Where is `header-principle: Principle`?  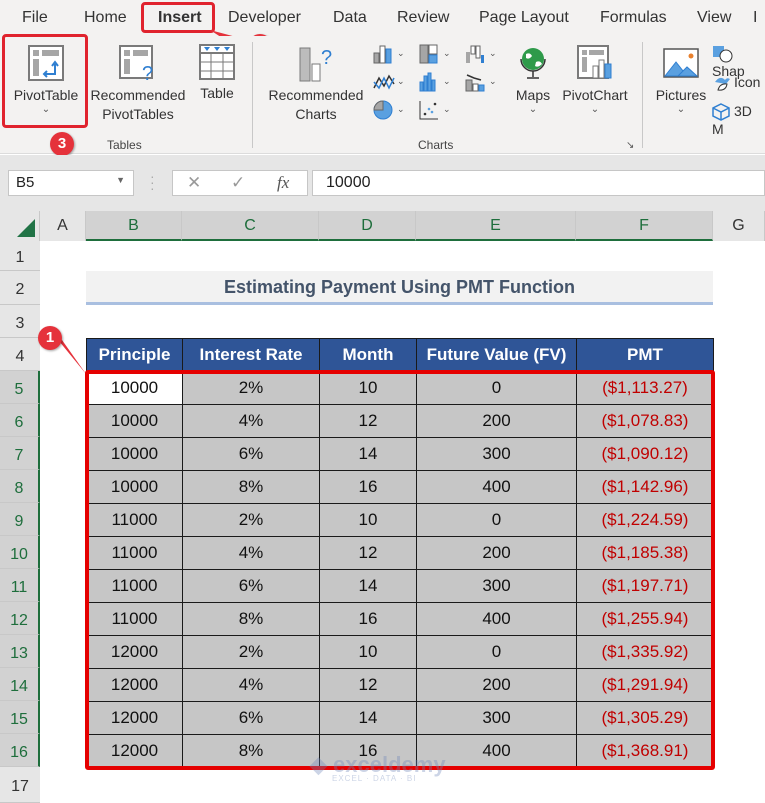
header-principle: Principle is located at coordinates (134, 355).